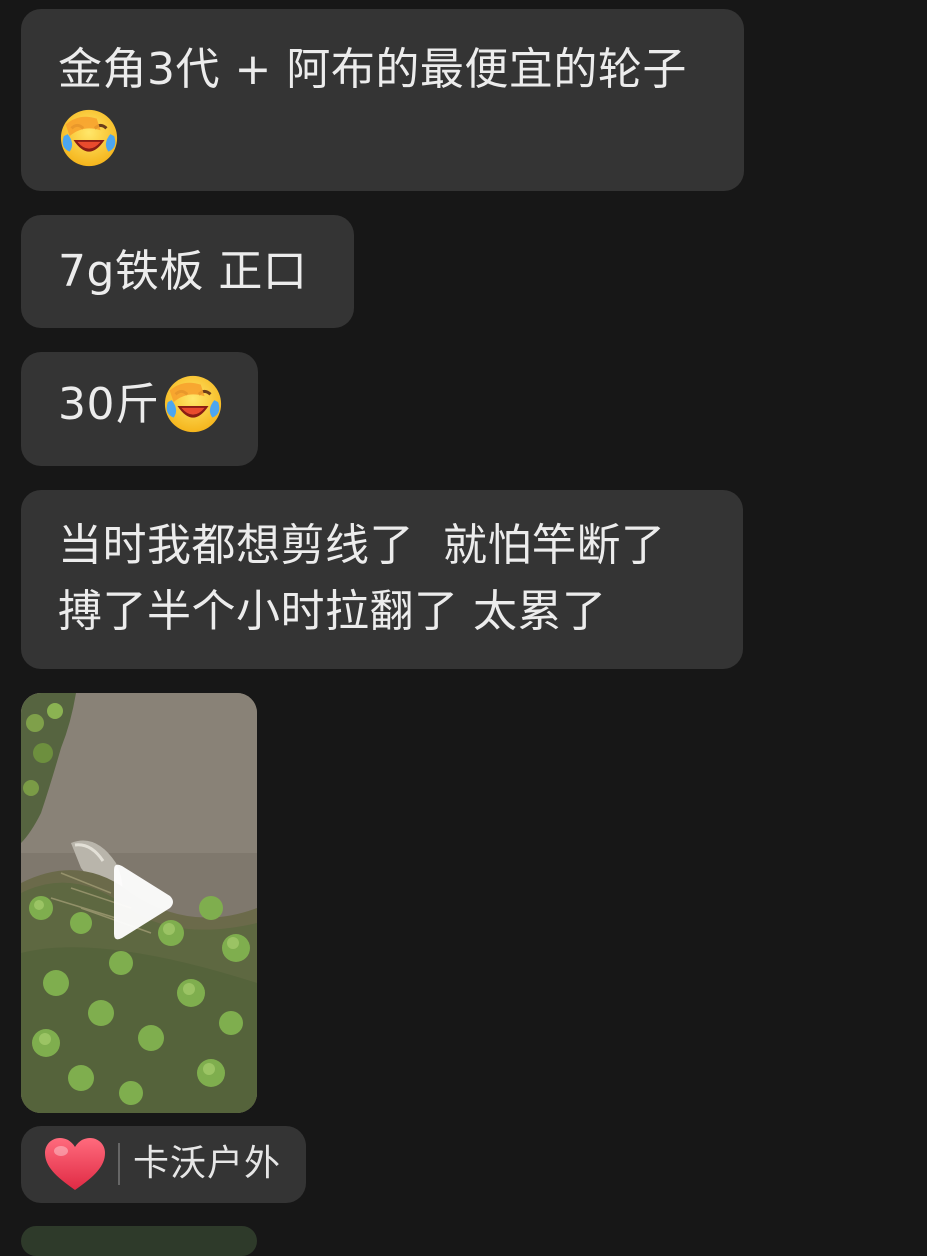 This screenshot has height=1256, width=927. What do you see at coordinates (332, 611) in the screenshot?
I see `message-text: 搏了半个小时拉翻了 太累了` at bounding box center [332, 611].